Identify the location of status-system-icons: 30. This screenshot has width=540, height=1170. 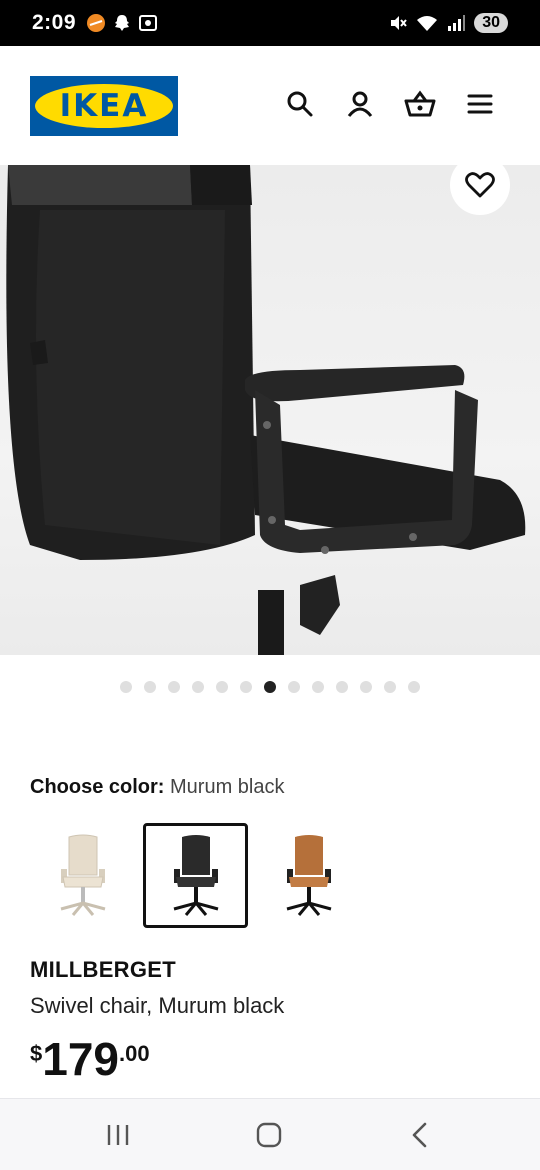
(448, 23).